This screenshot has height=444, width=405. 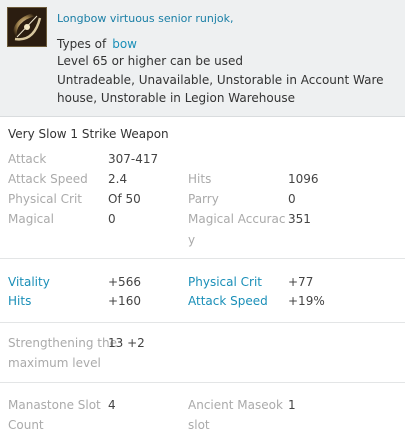 I want to click on parry-value: 0, so click(x=292, y=199).